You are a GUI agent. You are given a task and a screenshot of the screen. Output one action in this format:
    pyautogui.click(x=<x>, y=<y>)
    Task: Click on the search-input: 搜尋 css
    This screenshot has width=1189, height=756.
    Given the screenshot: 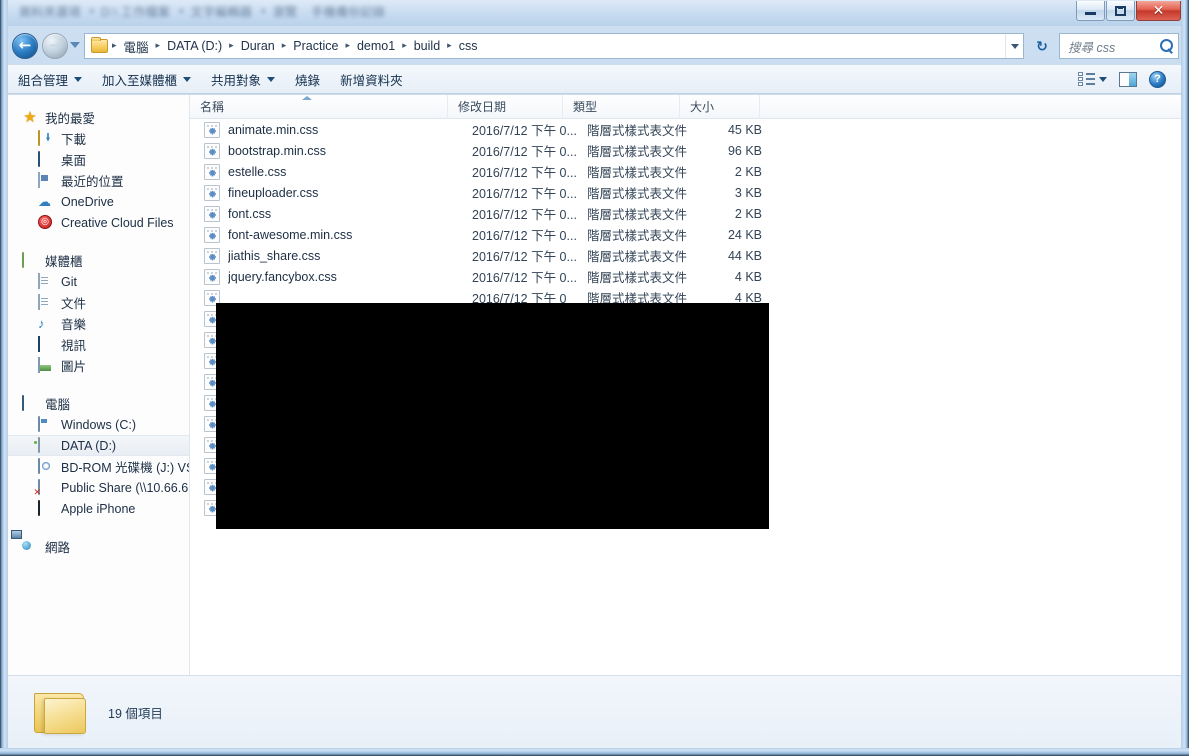 What is the action you would take?
    pyautogui.click(x=1119, y=46)
    